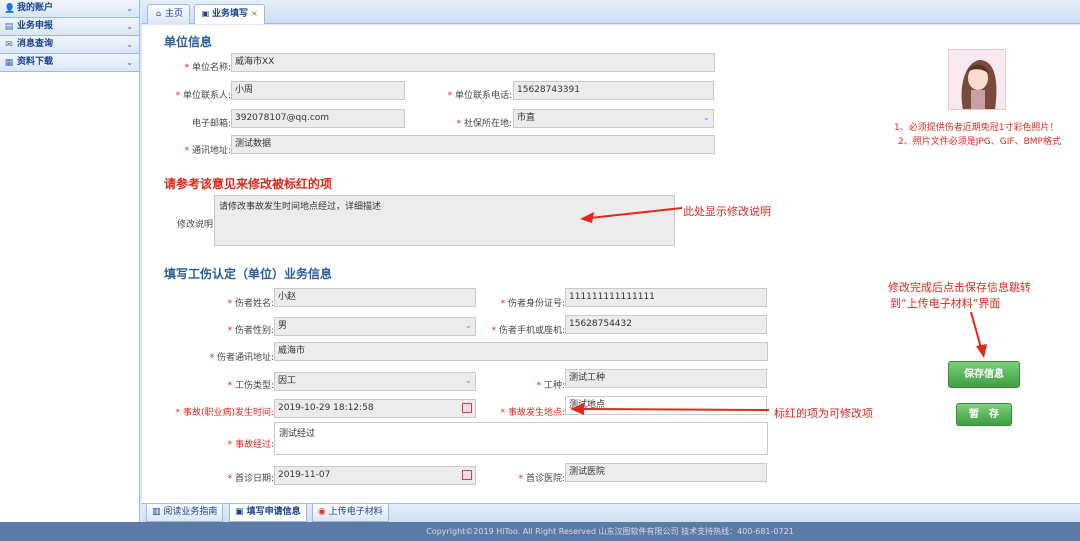  What do you see at coordinates (611, 12) in the screenshot?
I see `tab-bar: ⌂ 主页 ▣ 业务填写 ×` at bounding box center [611, 12].